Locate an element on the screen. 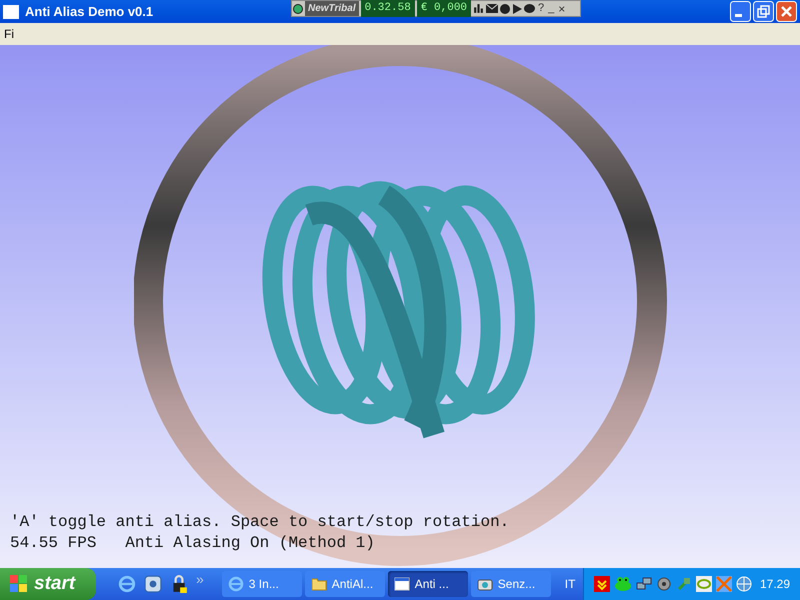  timer-display: 0.32.58 is located at coordinates (387, 8).